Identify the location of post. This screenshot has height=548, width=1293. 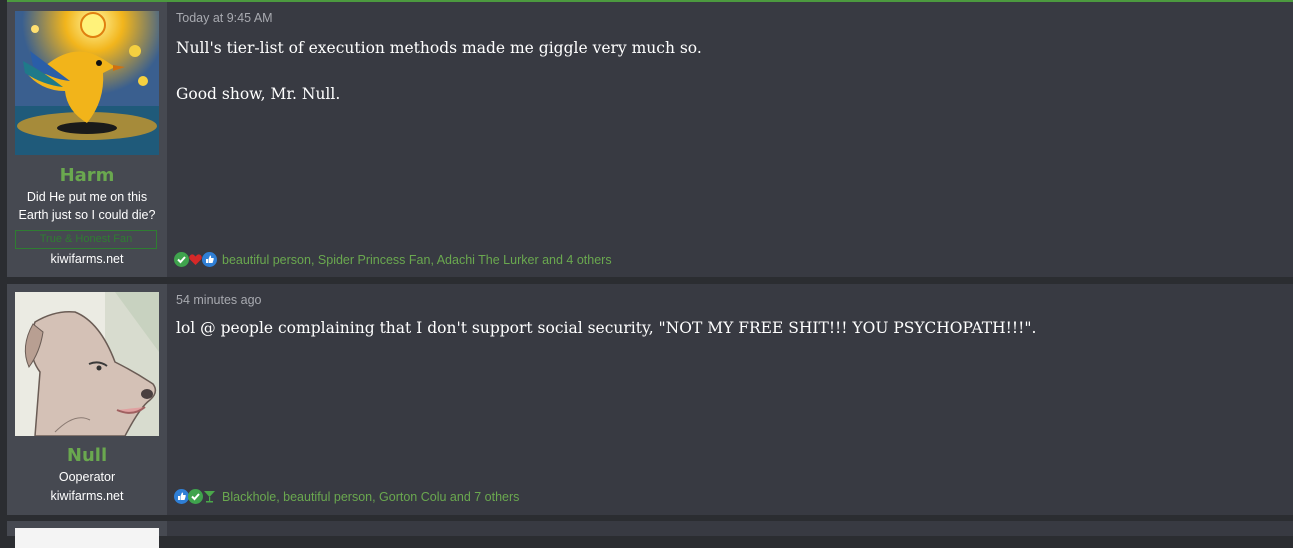
(650, 534).